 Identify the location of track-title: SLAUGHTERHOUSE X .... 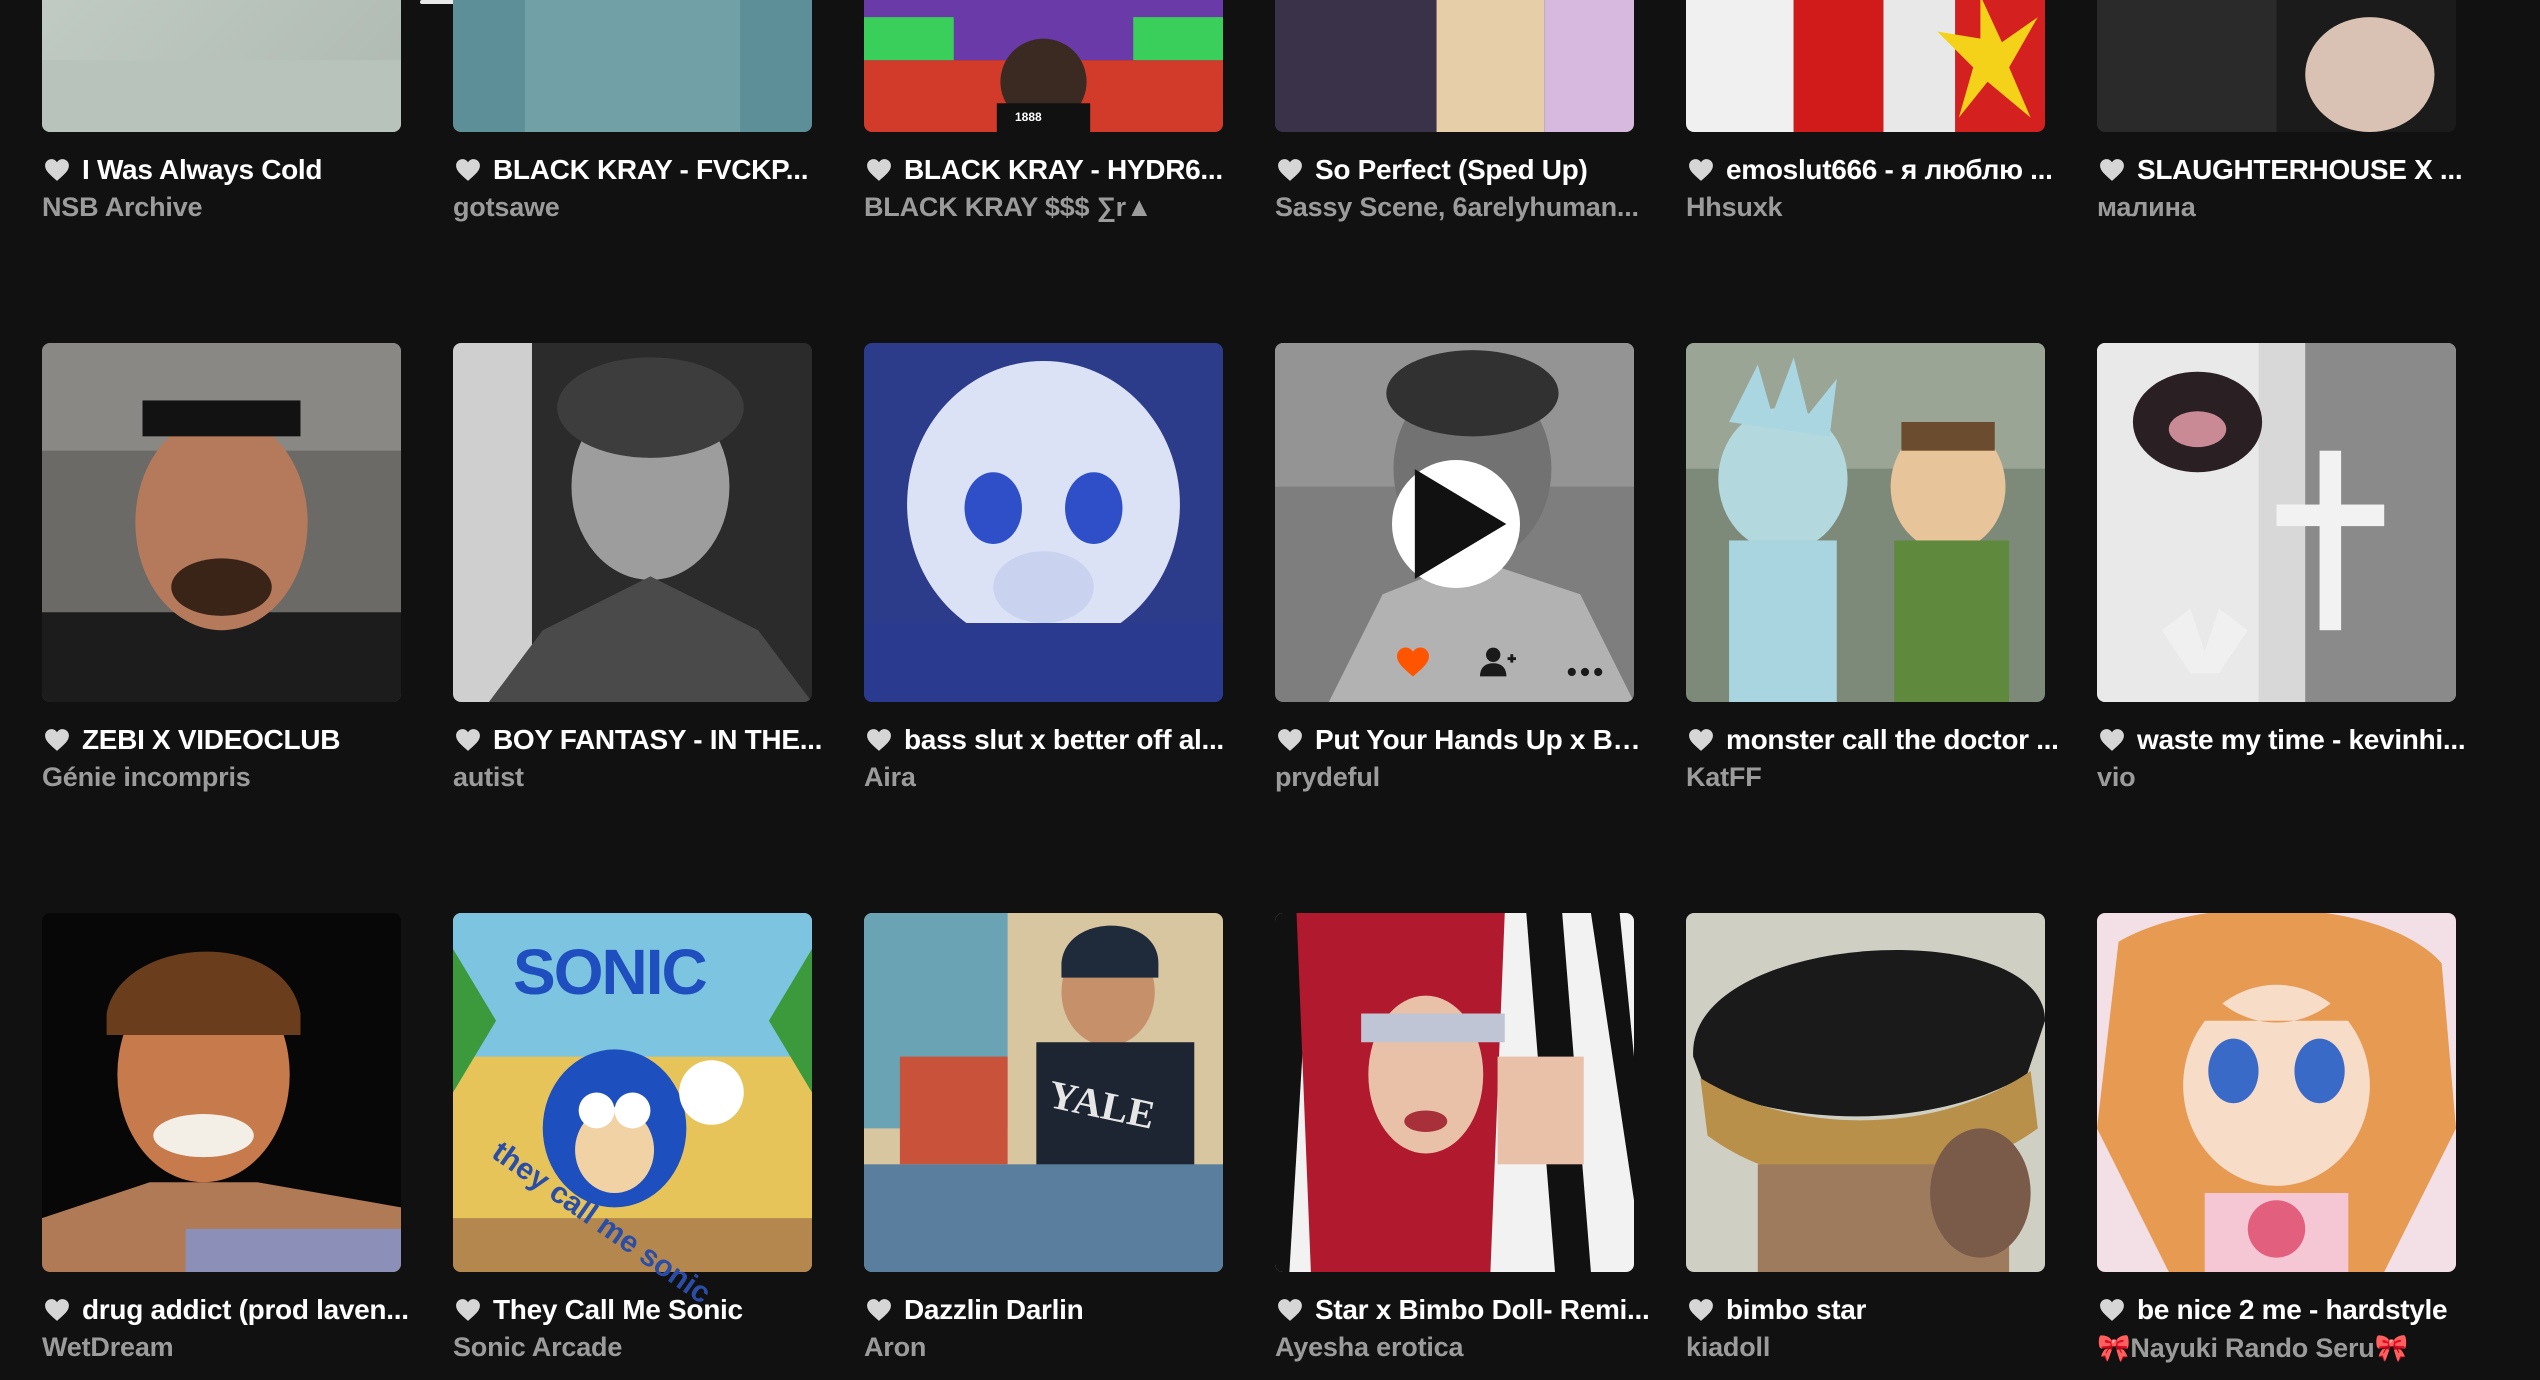
(2299, 170).